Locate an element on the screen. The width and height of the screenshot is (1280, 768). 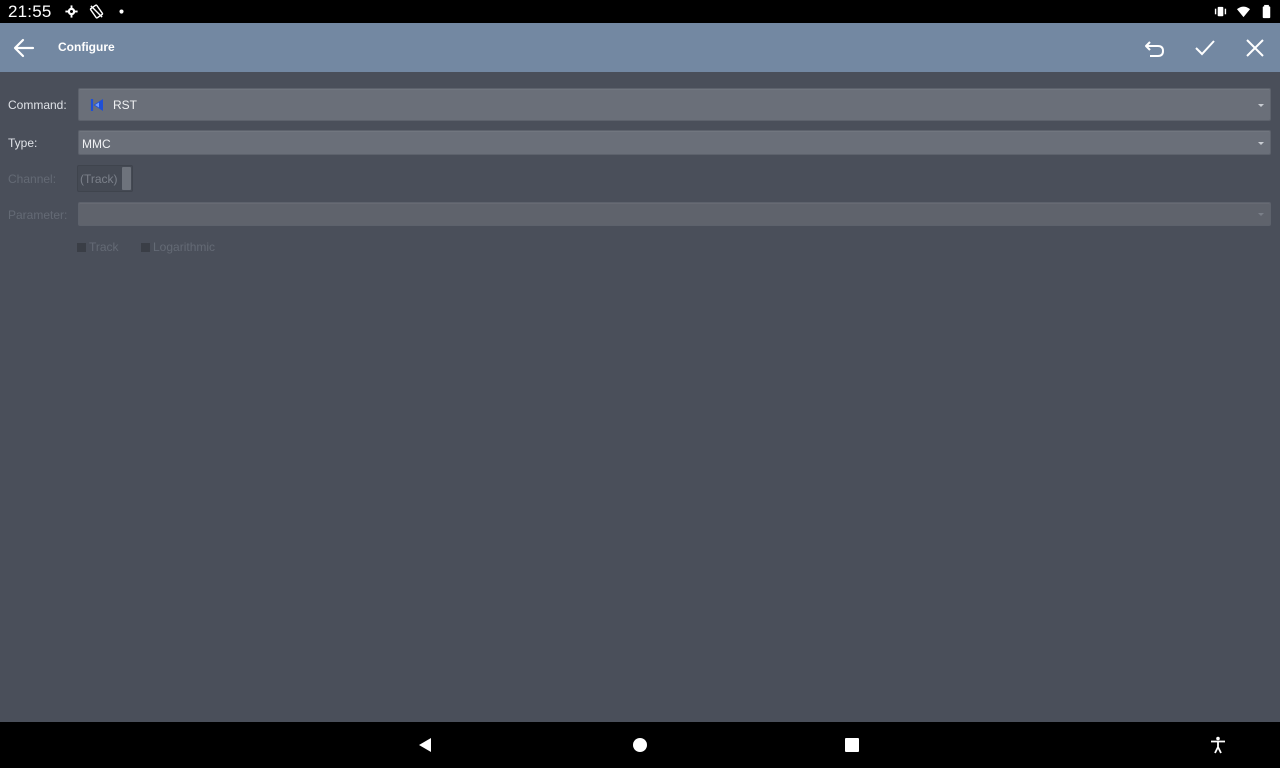
battery-icon is located at coordinates (1266, 11).